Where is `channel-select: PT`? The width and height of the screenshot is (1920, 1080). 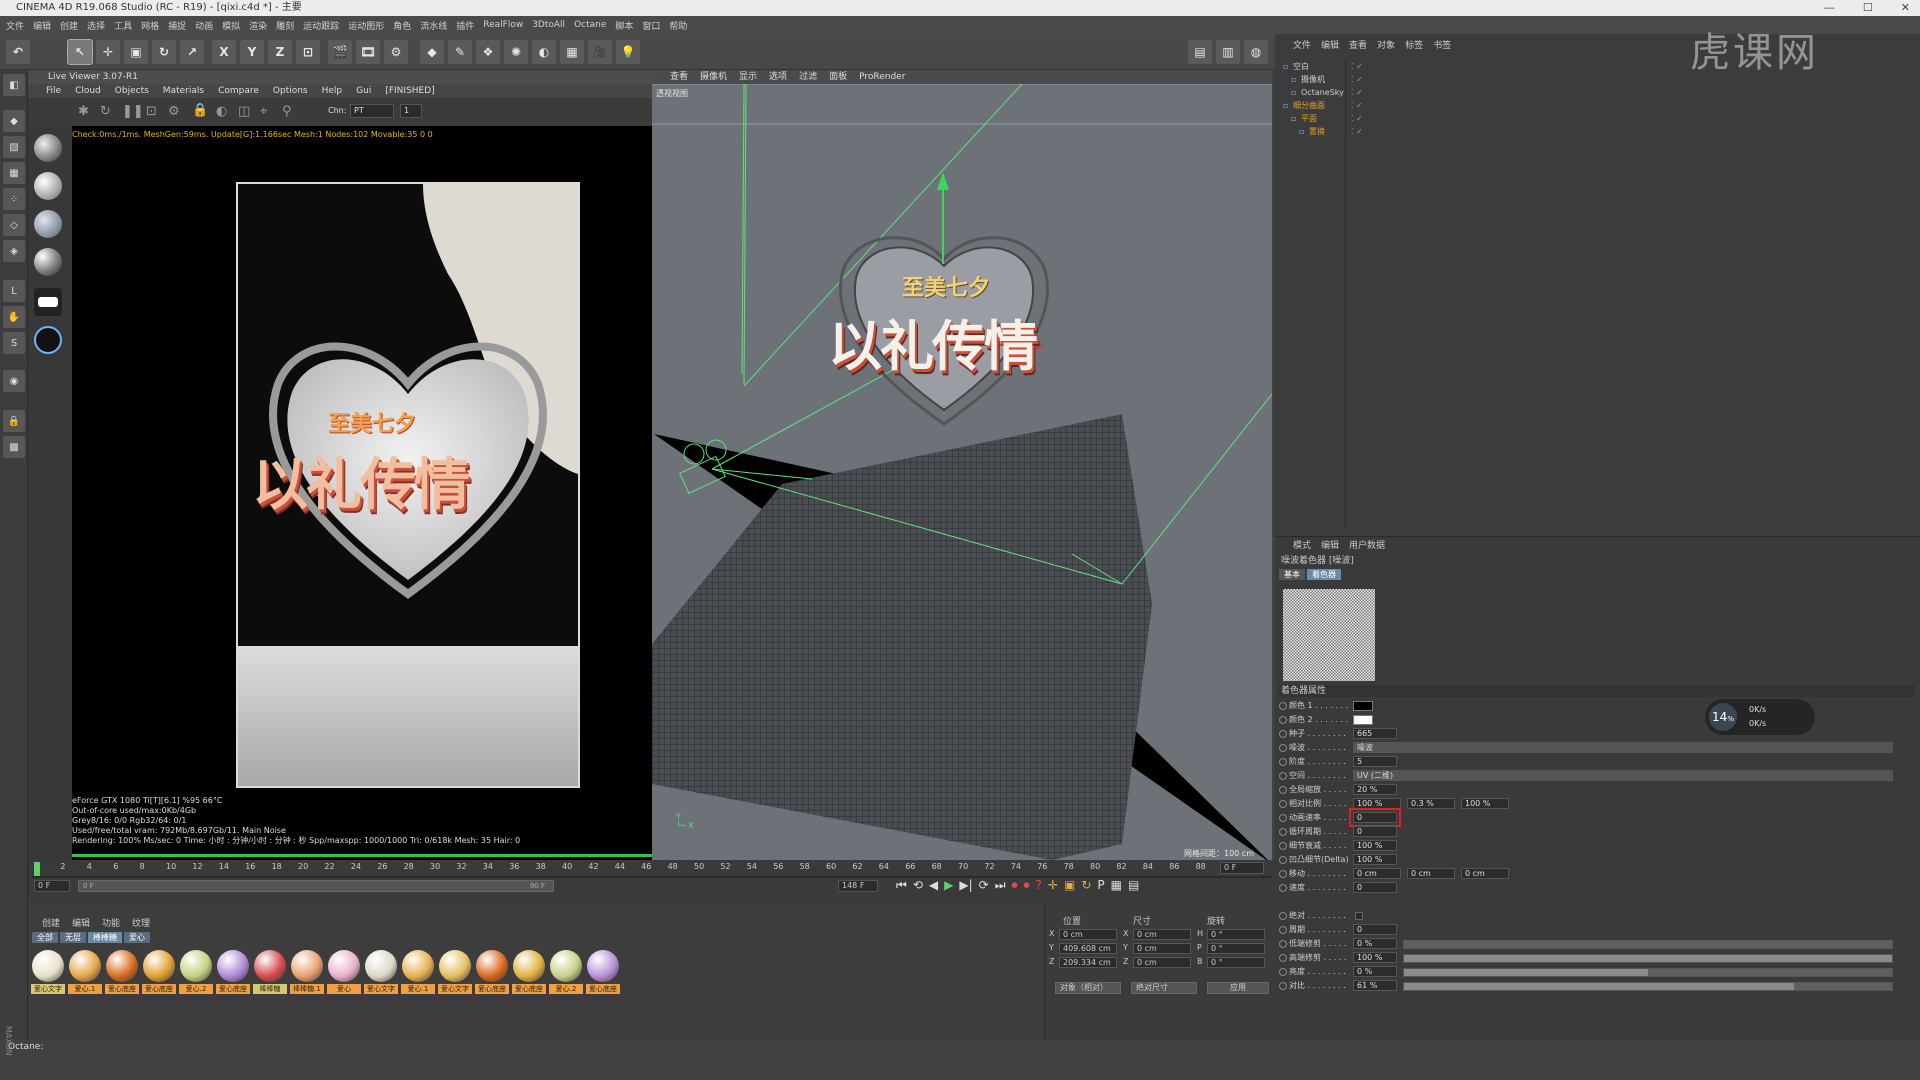 channel-select: PT is located at coordinates (372, 111).